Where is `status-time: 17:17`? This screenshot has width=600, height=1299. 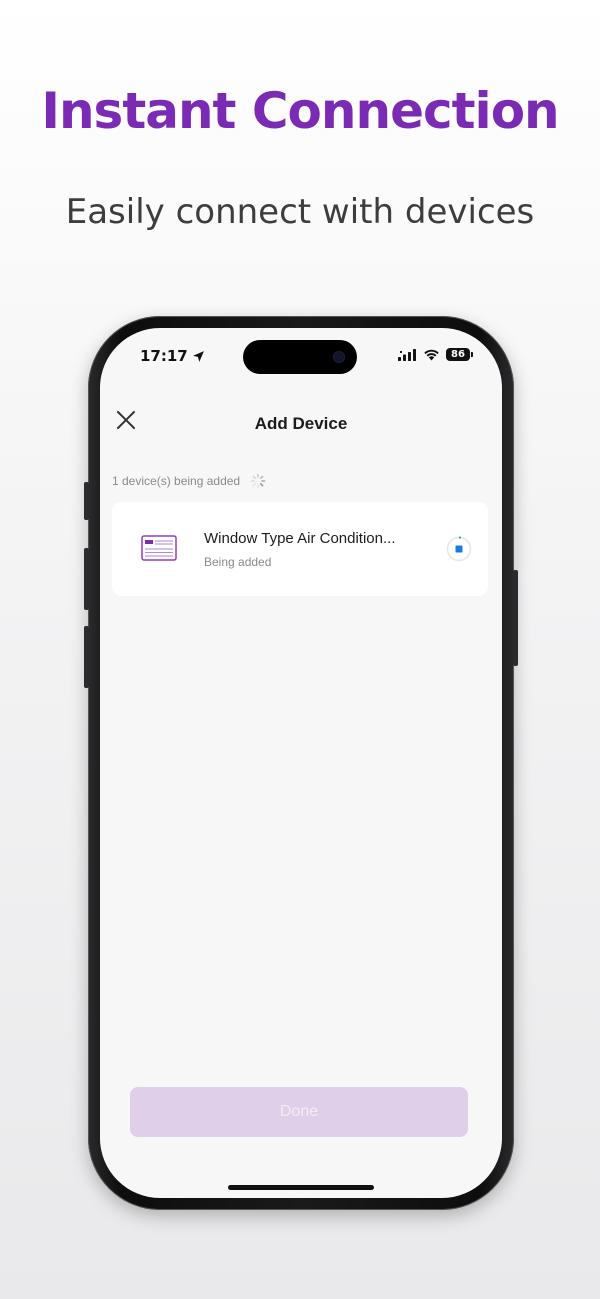
status-time: 17:17 is located at coordinates (172, 356).